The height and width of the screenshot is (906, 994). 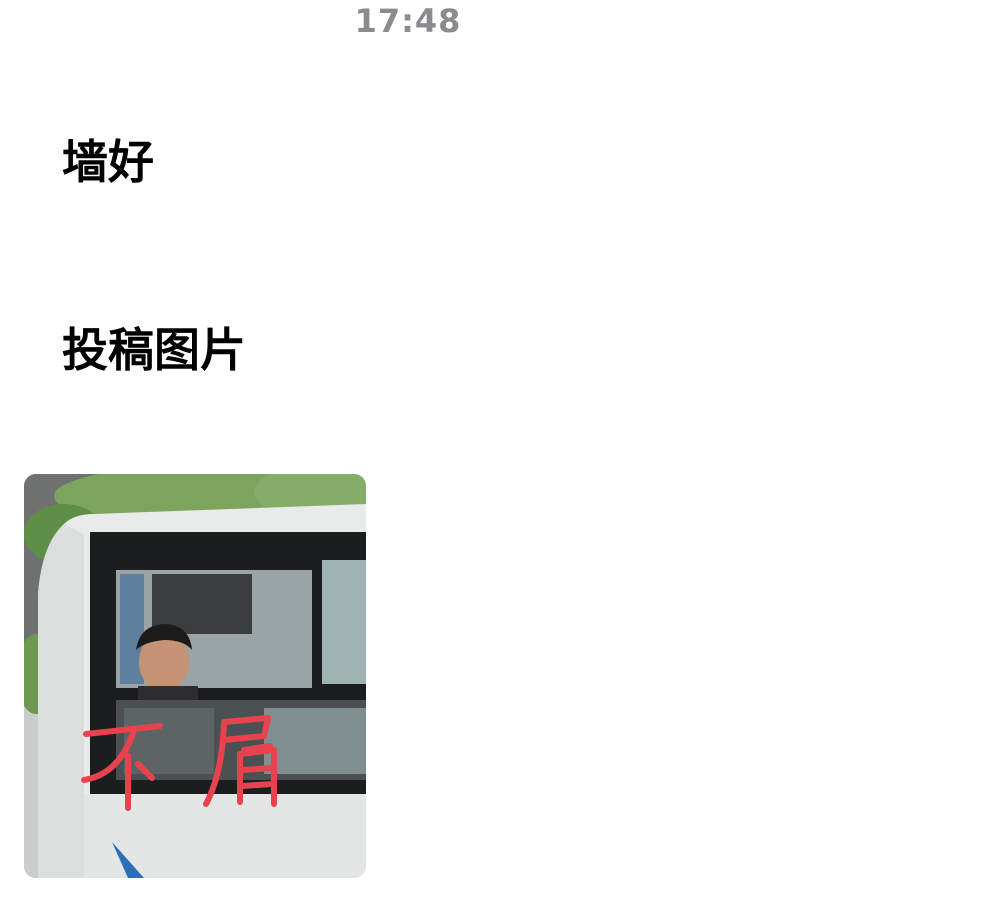 What do you see at coordinates (154, 350) in the screenshot?
I see `section-title-submitted-images: 投稿图片` at bounding box center [154, 350].